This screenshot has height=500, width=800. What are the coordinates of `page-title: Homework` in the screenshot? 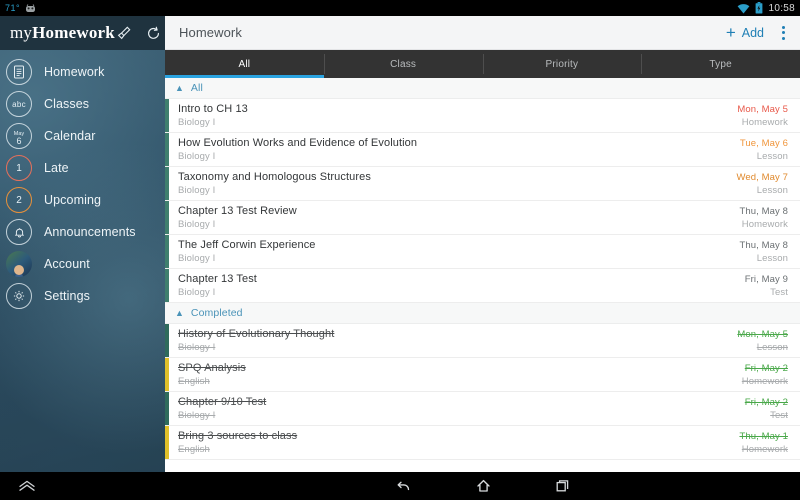 It's located at (210, 32).